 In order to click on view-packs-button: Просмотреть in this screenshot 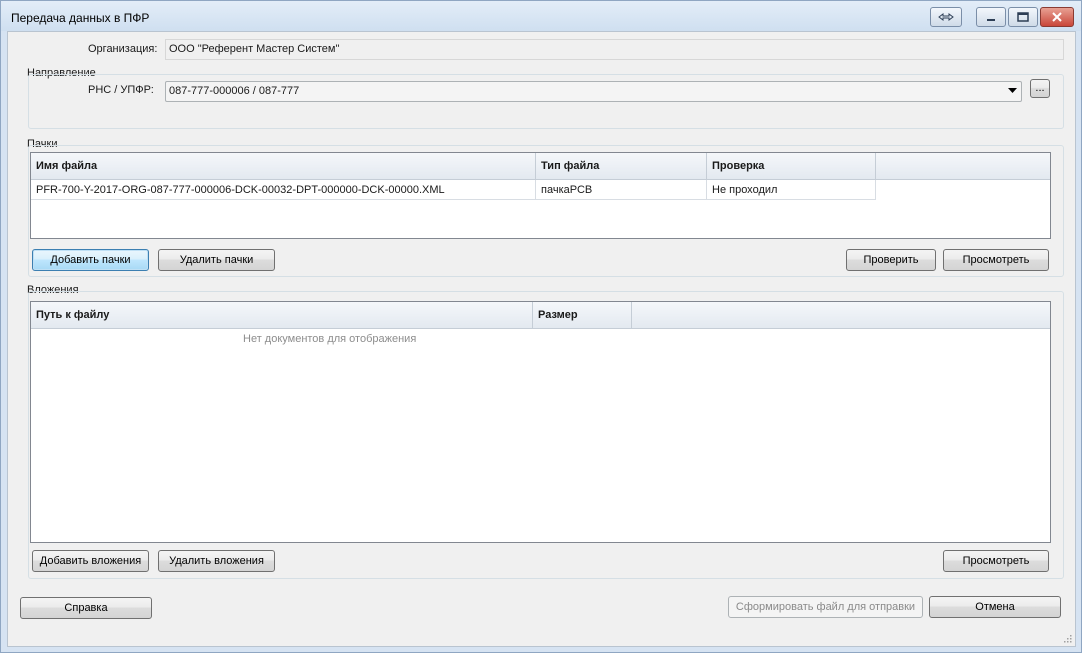, I will do `click(996, 260)`.